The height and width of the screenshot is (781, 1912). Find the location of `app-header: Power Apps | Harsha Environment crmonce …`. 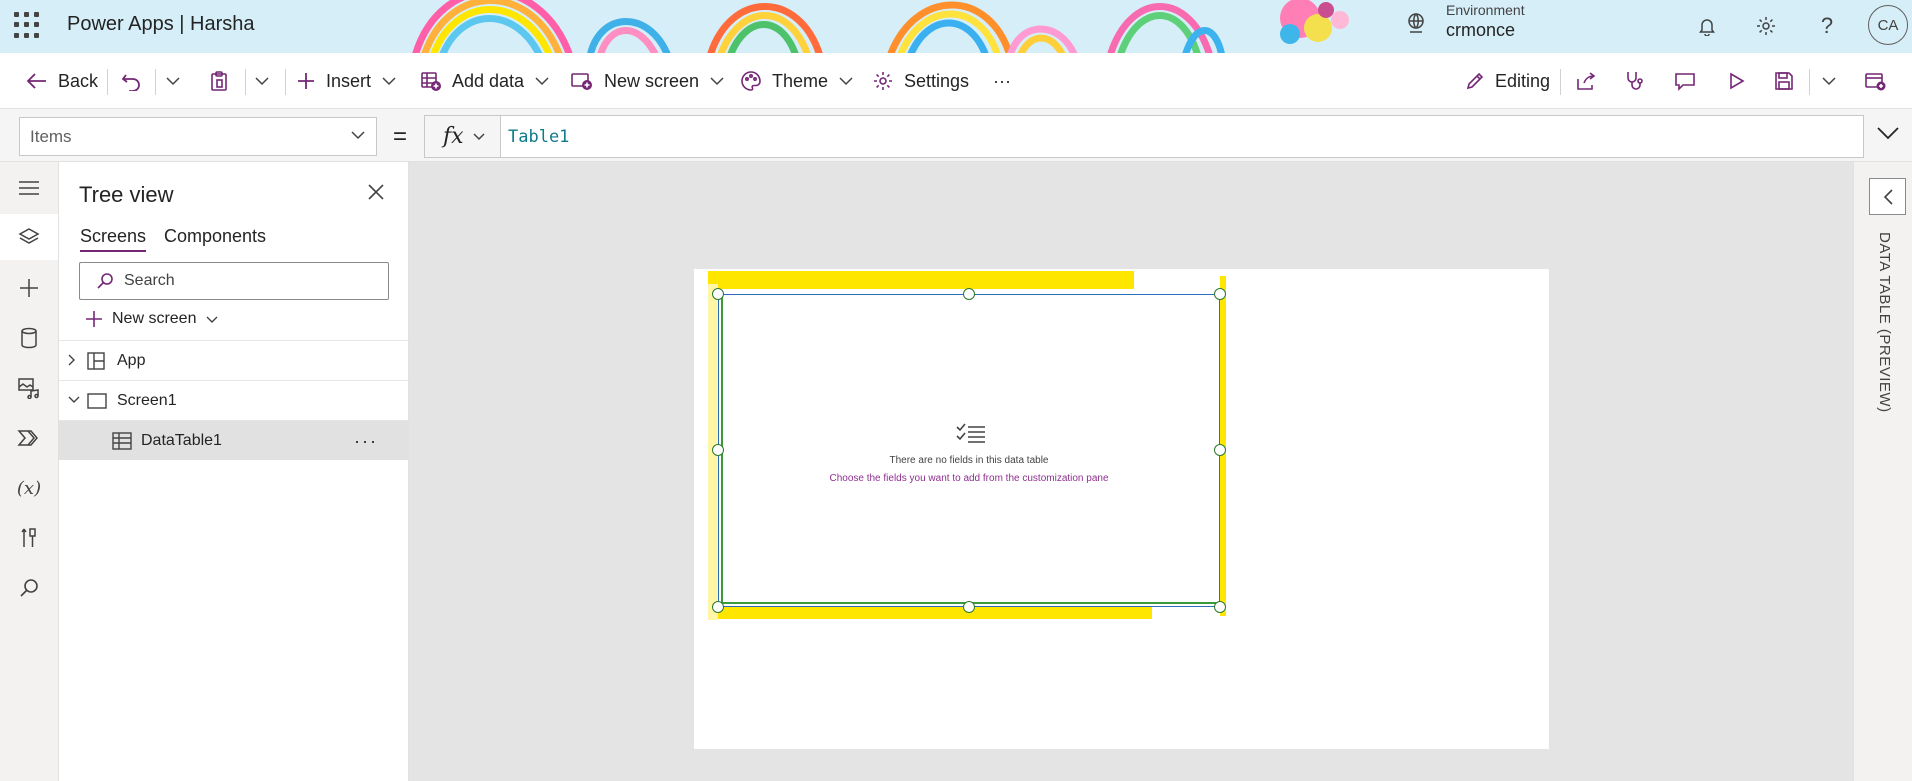

app-header: Power Apps | Harsha Environment crmonce … is located at coordinates (956, 26).